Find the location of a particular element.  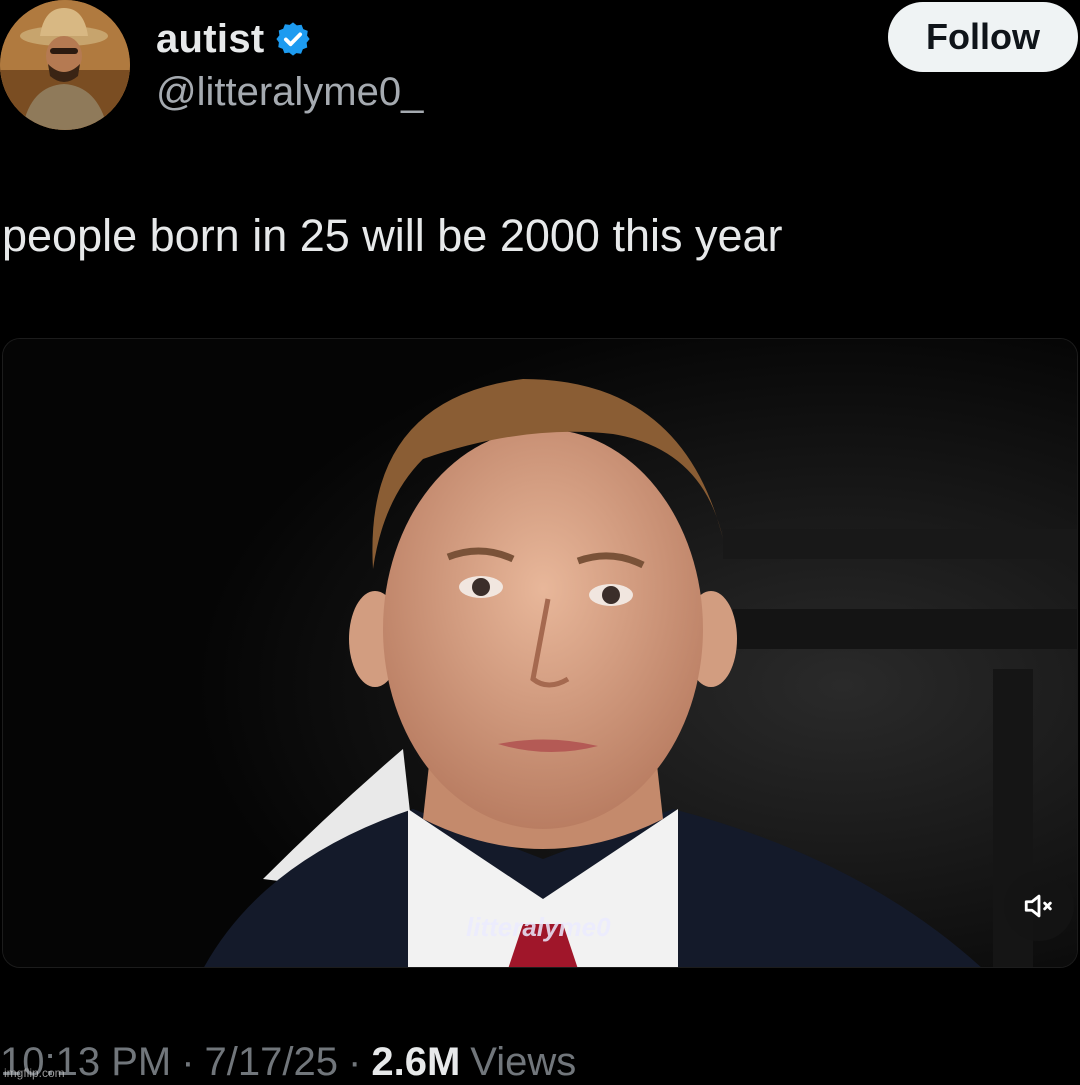

mute-toggle-button is located at coordinates (1039, 906).